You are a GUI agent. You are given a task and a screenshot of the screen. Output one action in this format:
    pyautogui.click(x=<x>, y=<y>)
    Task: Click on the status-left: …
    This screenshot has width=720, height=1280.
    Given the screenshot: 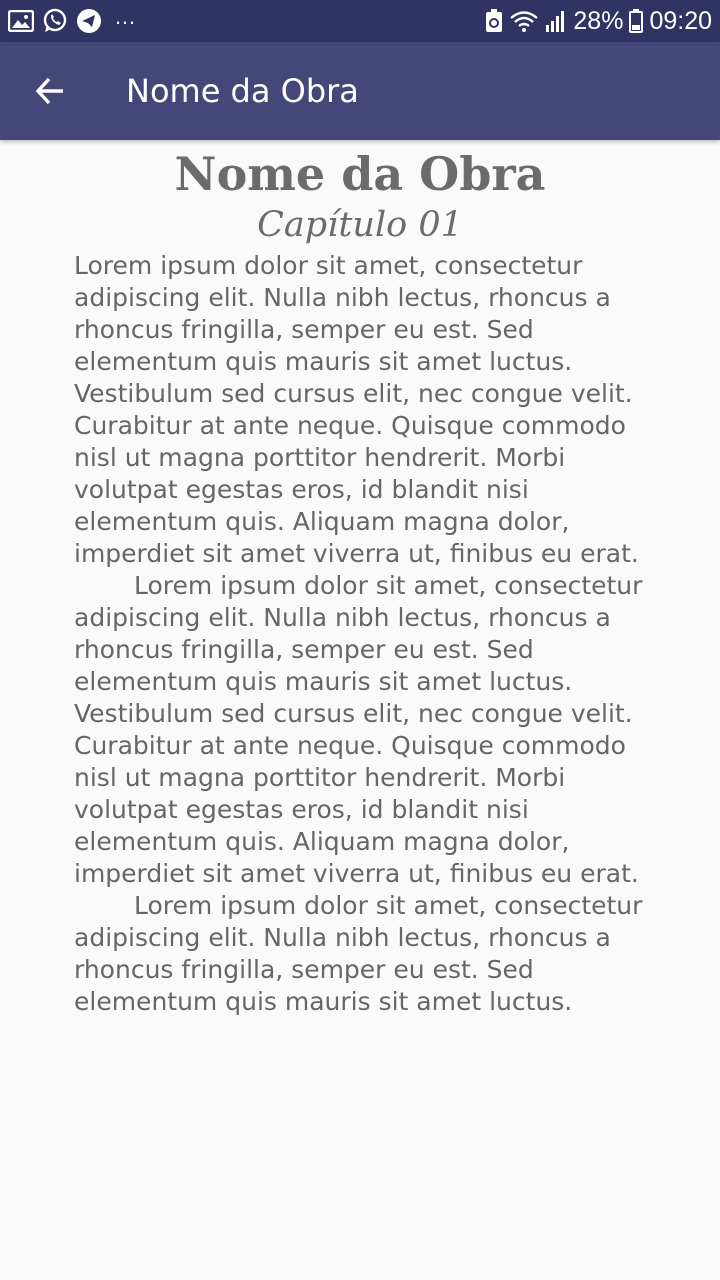 What is the action you would take?
    pyautogui.click(x=72, y=19)
    